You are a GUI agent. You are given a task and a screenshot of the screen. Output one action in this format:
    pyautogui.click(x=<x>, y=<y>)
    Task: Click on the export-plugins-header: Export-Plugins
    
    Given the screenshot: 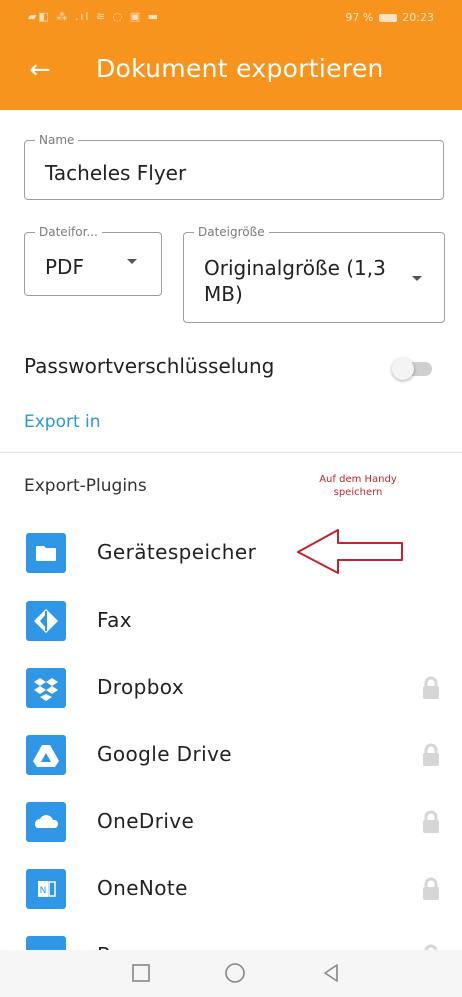 What is the action you would take?
    pyautogui.click(x=85, y=486)
    